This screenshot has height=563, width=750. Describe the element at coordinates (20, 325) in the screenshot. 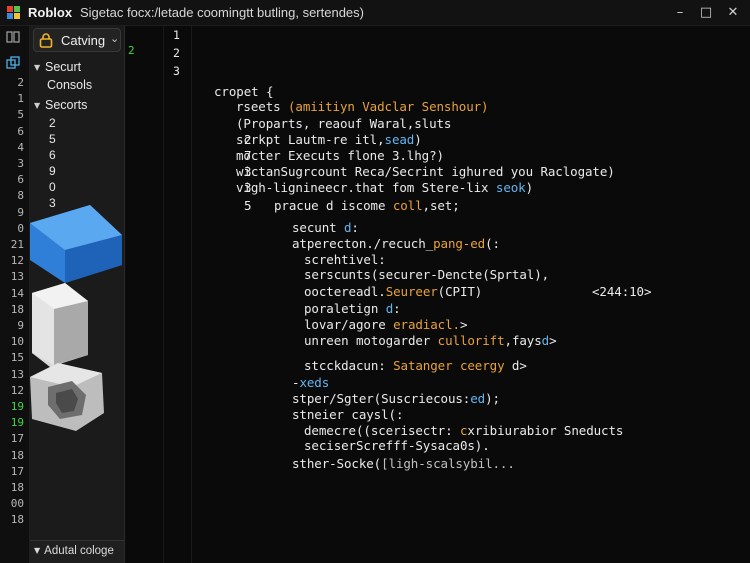

I see `gutter-line-number: 9` at that location.